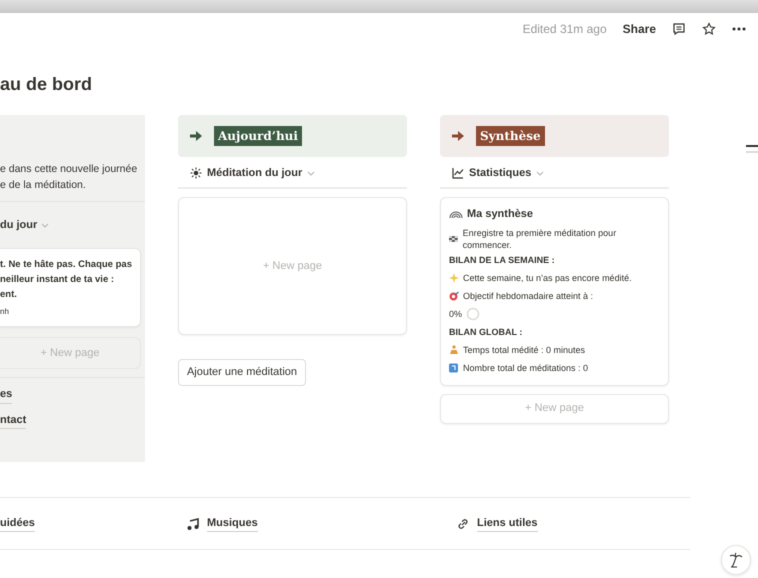 This screenshot has width=758, height=578. What do you see at coordinates (453, 239) in the screenshot?
I see `flag-icon` at bounding box center [453, 239].